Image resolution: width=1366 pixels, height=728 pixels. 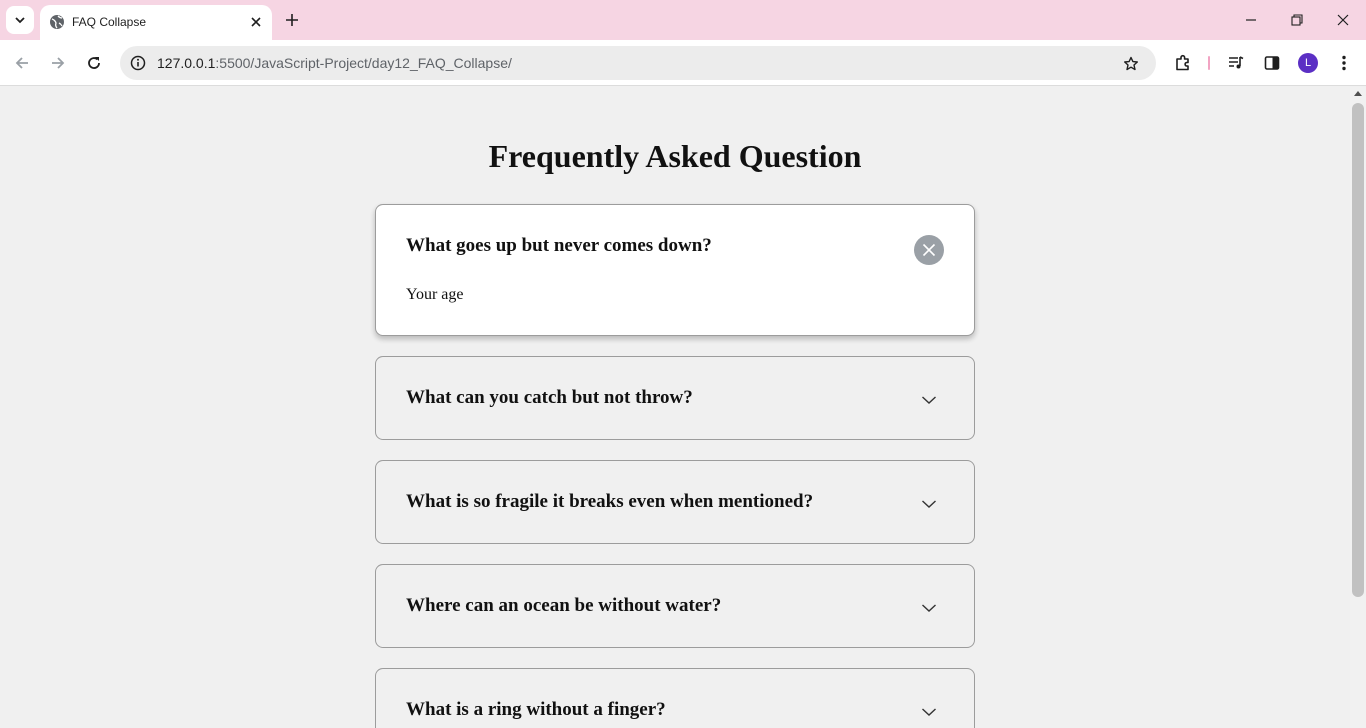 I want to click on globe-icon, so click(x=57, y=22).